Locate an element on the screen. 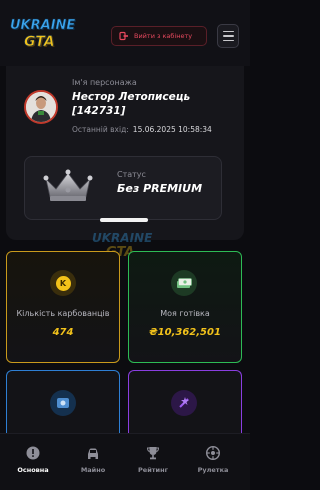 The width and height of the screenshot is (320, 490). star-ticket-icon is located at coordinates (184, 403).